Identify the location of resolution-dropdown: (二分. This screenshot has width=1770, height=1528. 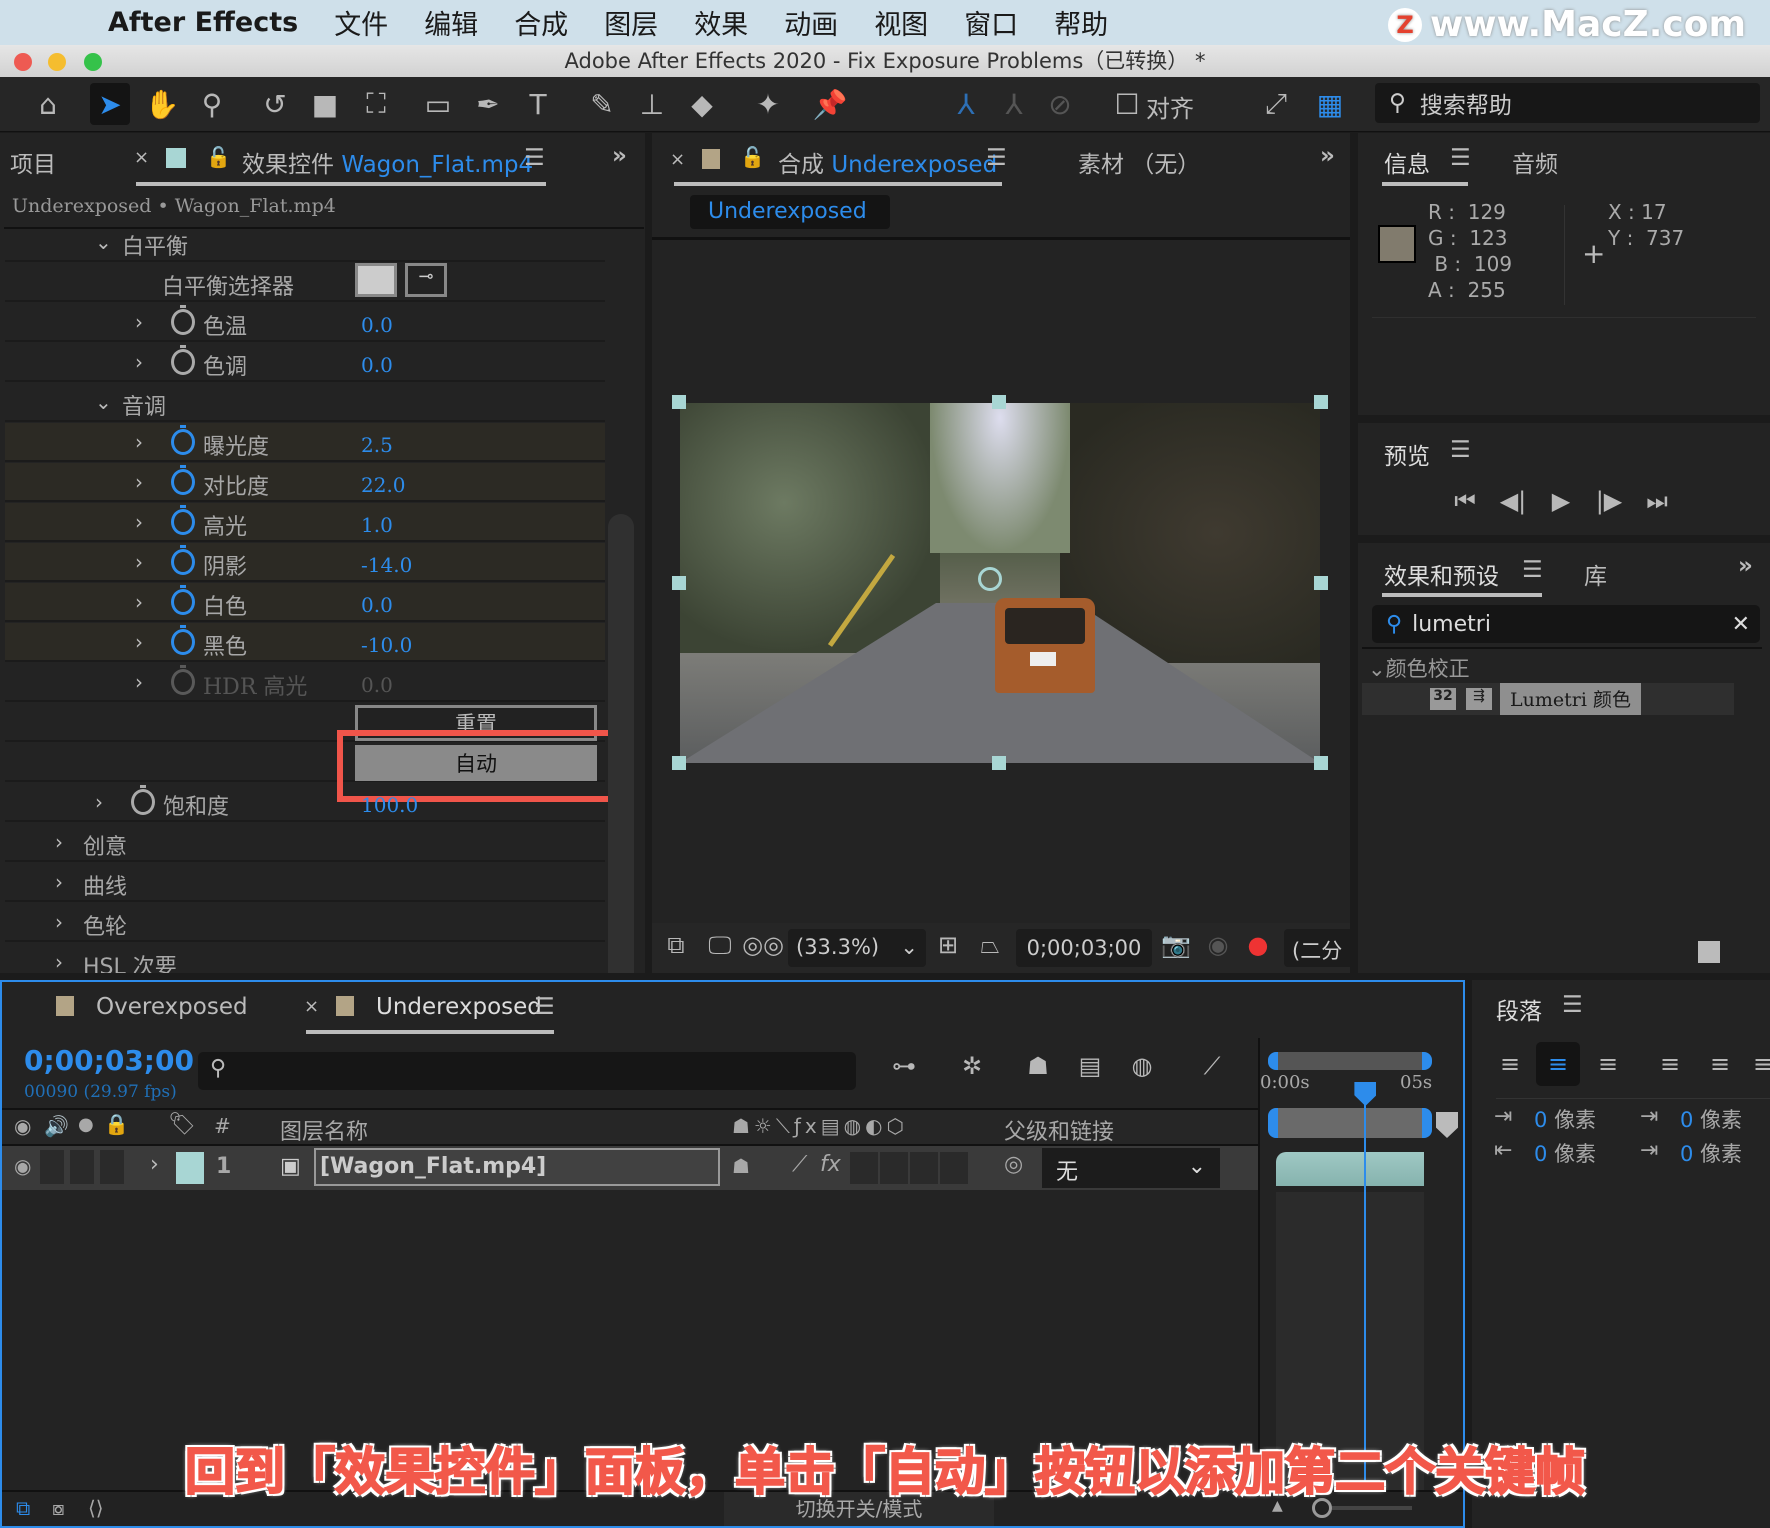
(1317, 948).